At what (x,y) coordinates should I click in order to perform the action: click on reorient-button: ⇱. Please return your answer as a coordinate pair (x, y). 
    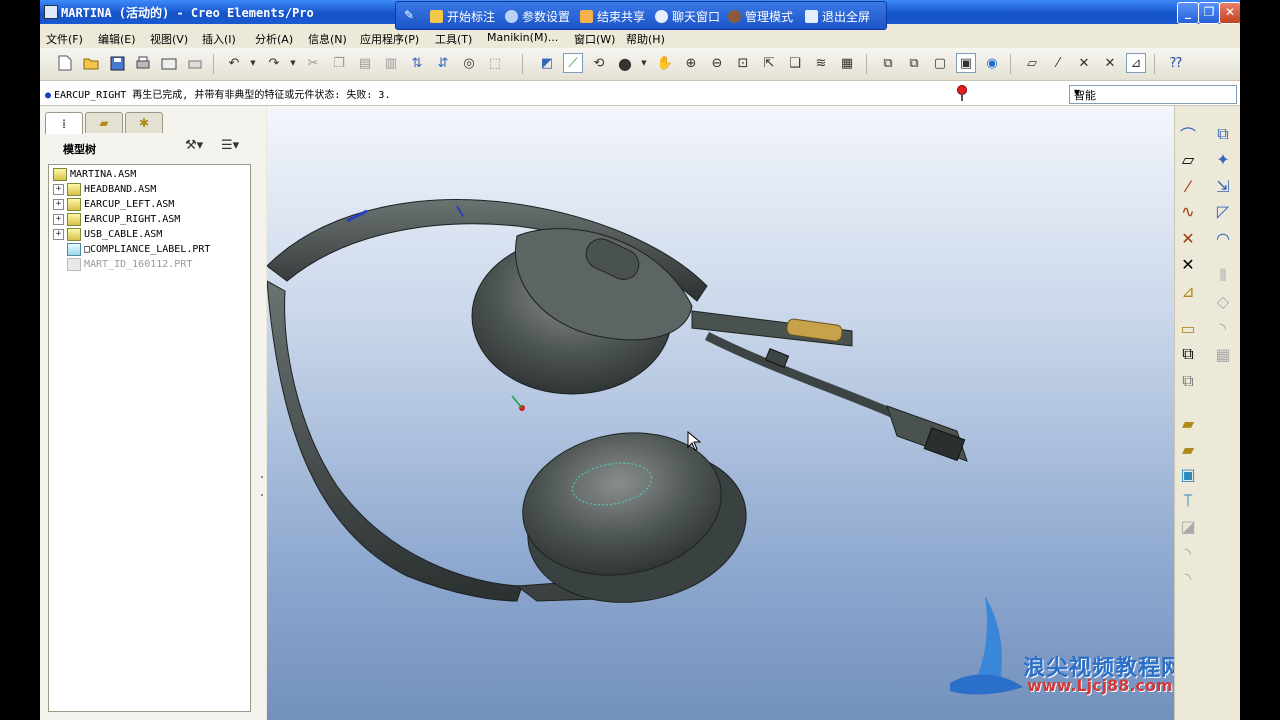
    Looking at the image, I should click on (769, 63).